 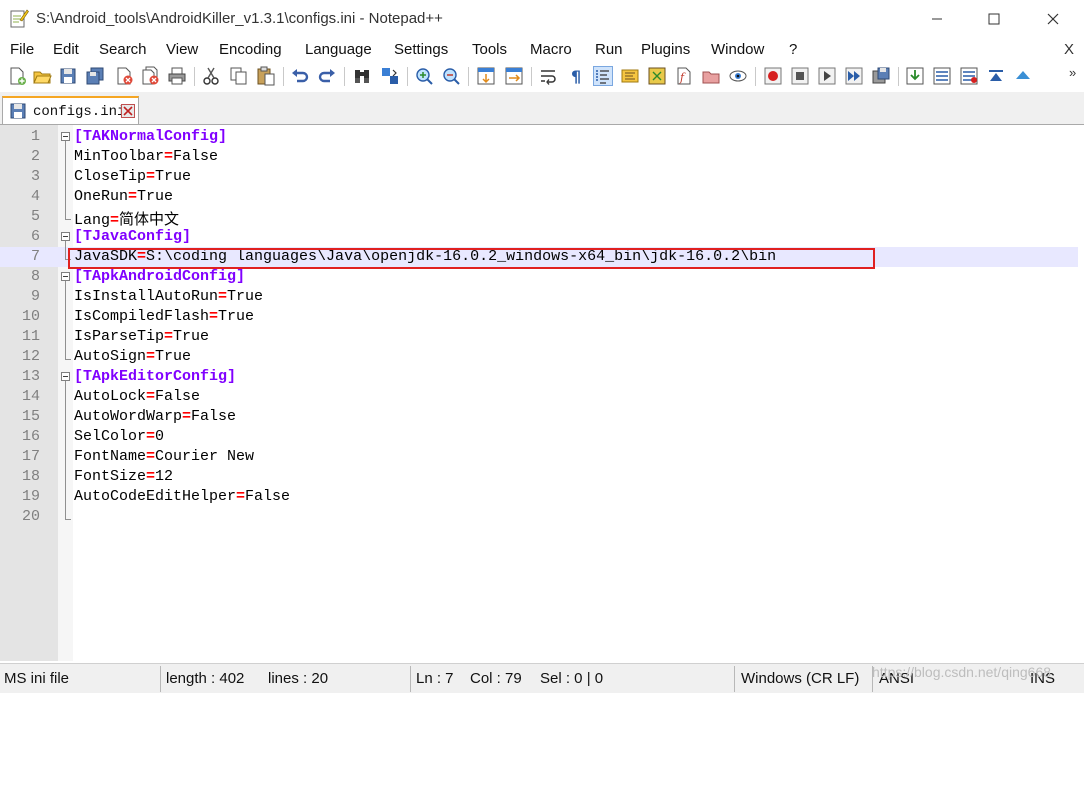 What do you see at coordinates (711, 76) in the screenshot?
I see `folder-as-workspace-icon` at bounding box center [711, 76].